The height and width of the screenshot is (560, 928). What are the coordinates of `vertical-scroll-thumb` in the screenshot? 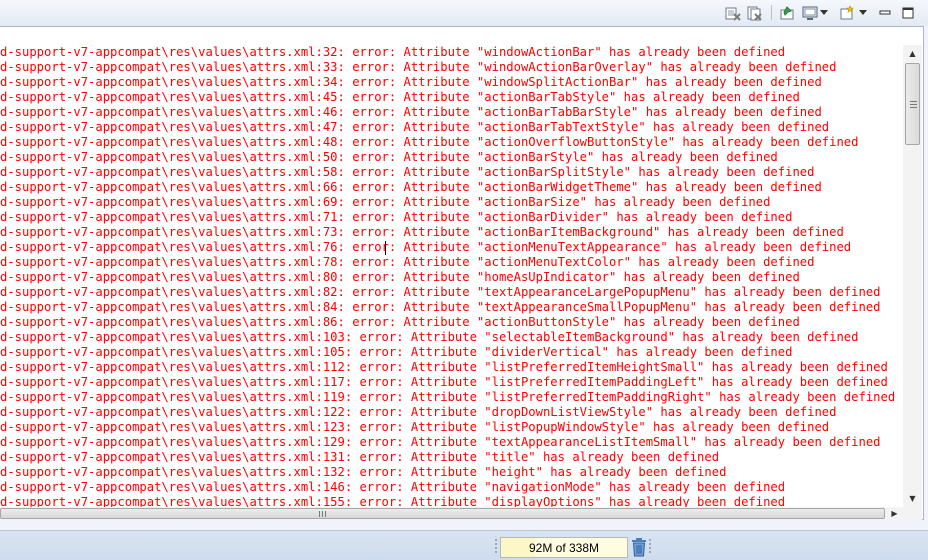 It's located at (912, 104).